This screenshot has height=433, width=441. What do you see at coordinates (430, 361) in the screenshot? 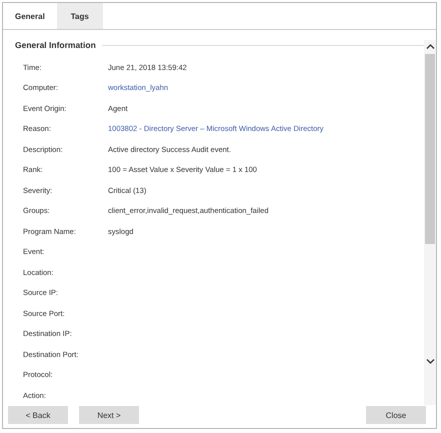
I see `scroll-down-icon` at bounding box center [430, 361].